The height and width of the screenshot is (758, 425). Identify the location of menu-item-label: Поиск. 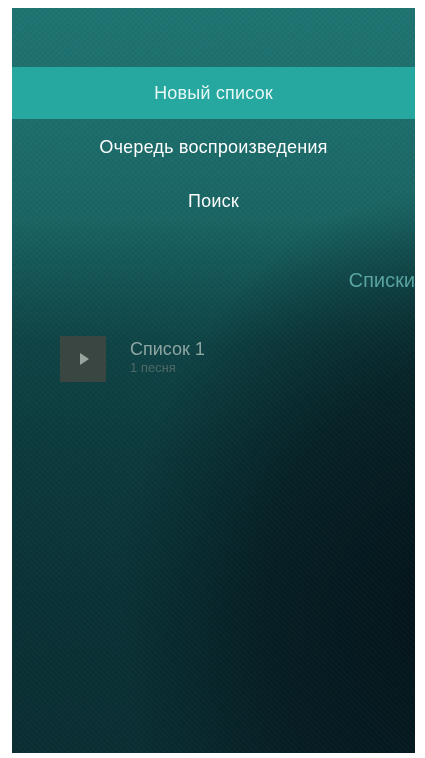
(213, 201).